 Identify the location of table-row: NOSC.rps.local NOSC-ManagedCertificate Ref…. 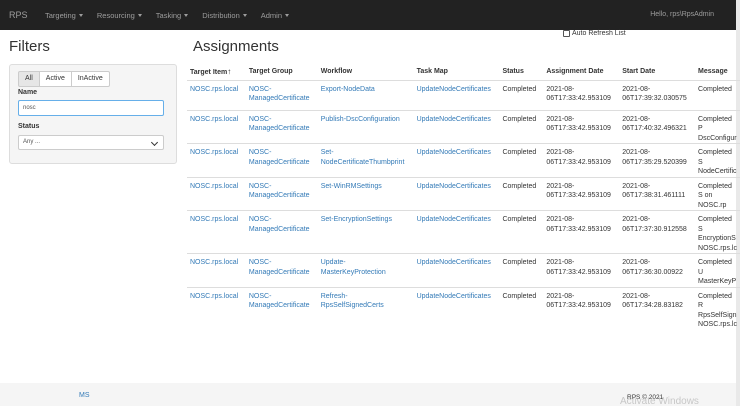
(463, 308).